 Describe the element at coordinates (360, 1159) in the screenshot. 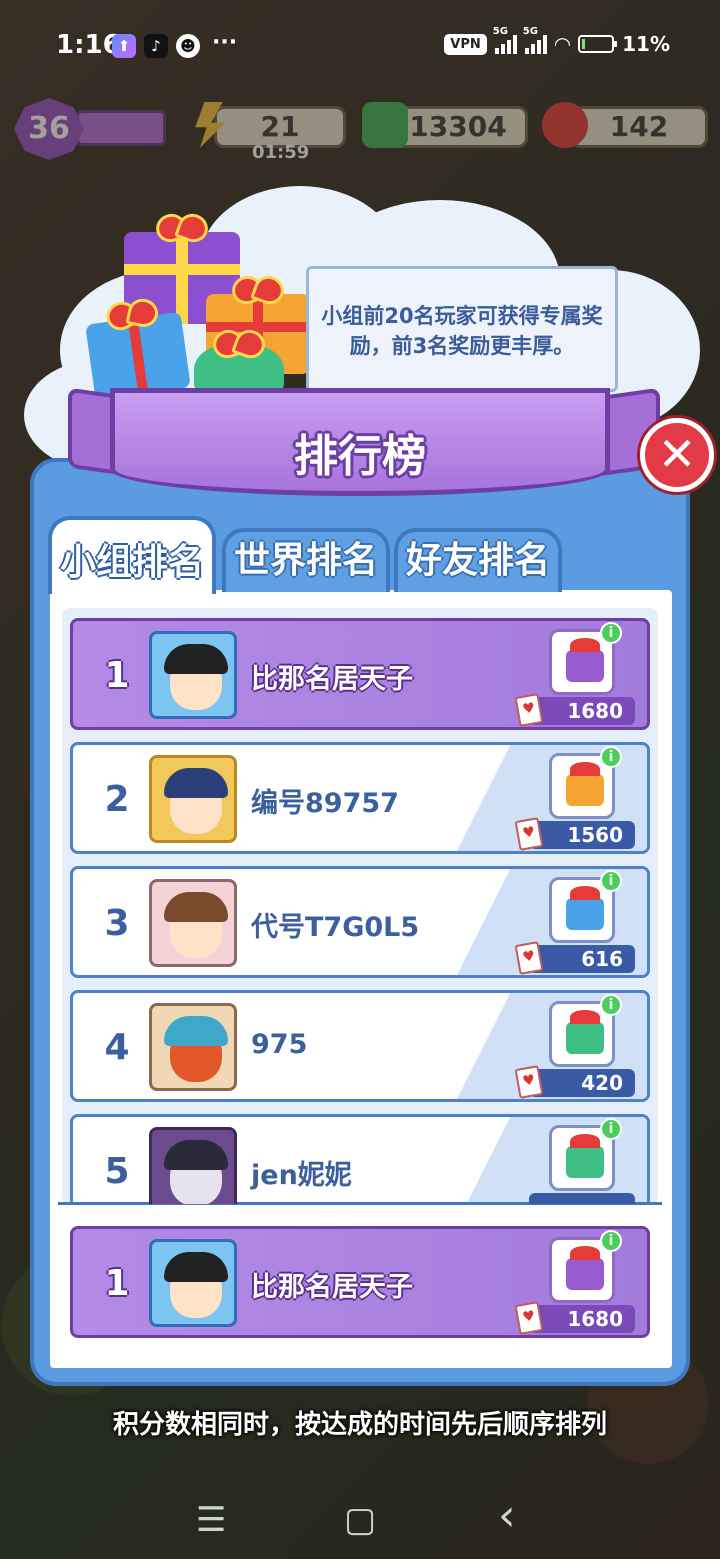

I see `ranking-row: 5 jen妮妮 i` at that location.